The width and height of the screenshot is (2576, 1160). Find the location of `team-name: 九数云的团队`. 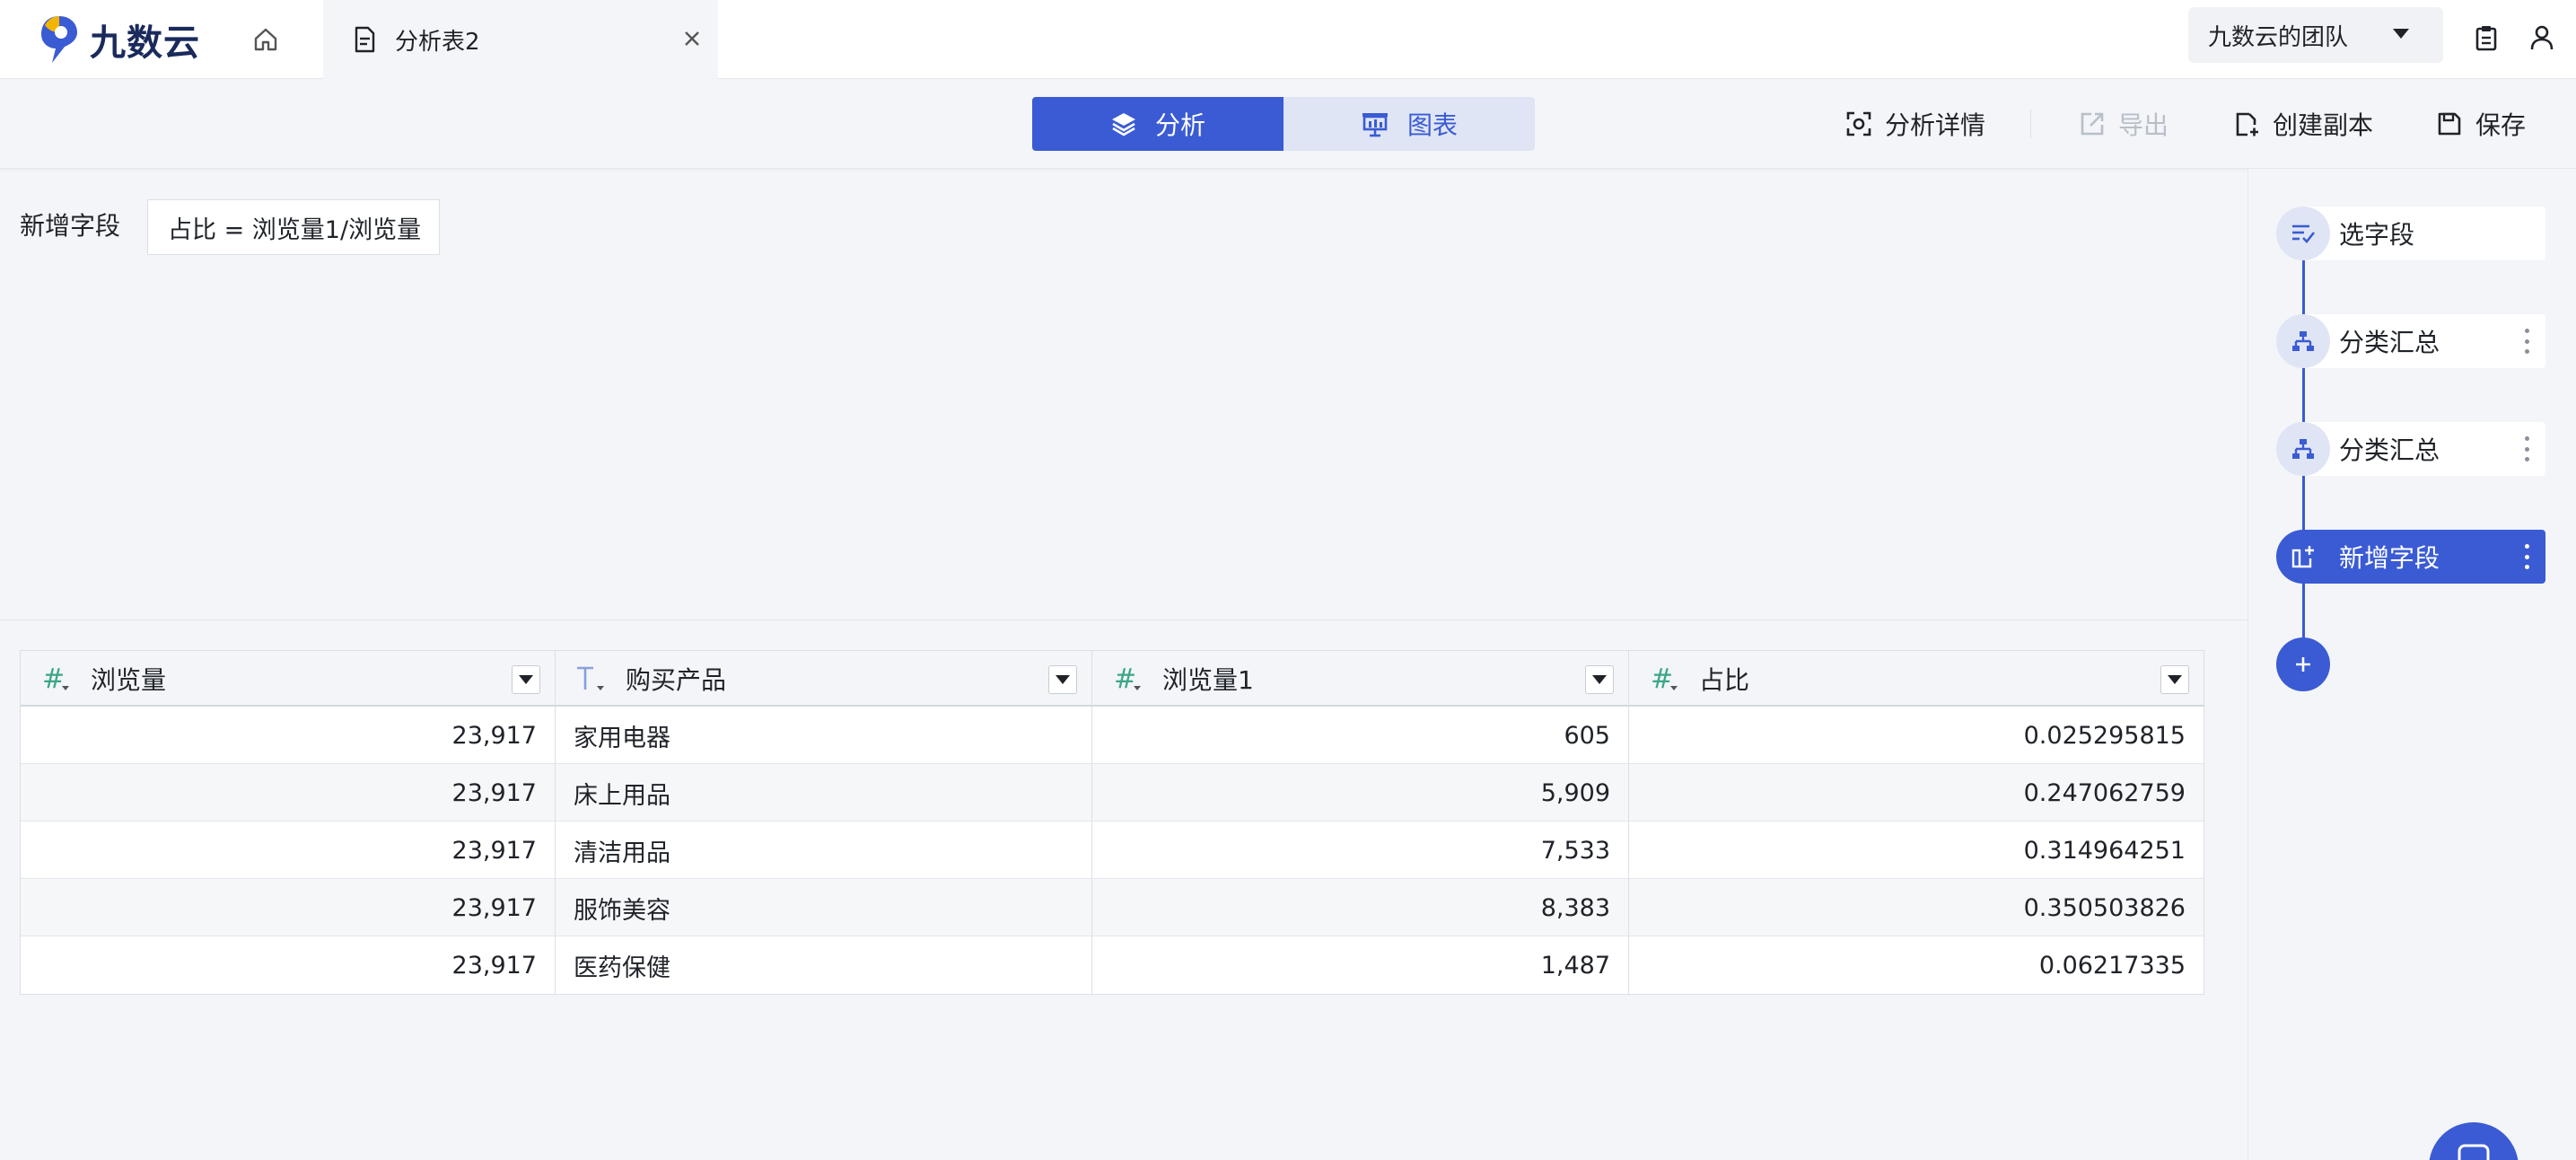

team-name: 九数云的团队 is located at coordinates (2278, 37).